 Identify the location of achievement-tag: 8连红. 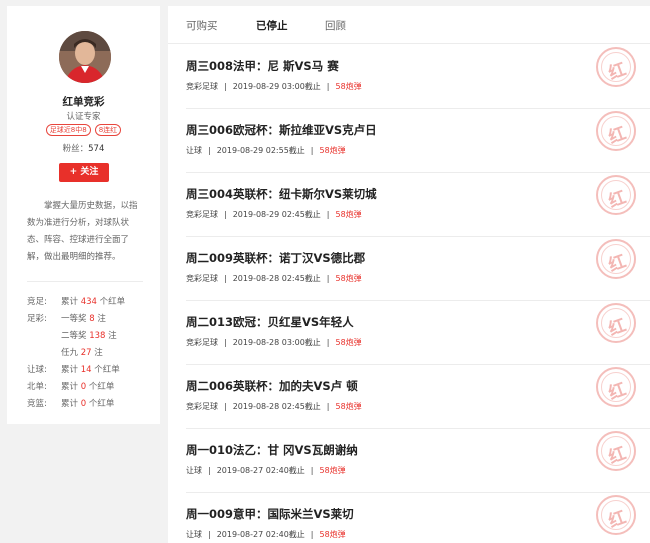
(108, 130).